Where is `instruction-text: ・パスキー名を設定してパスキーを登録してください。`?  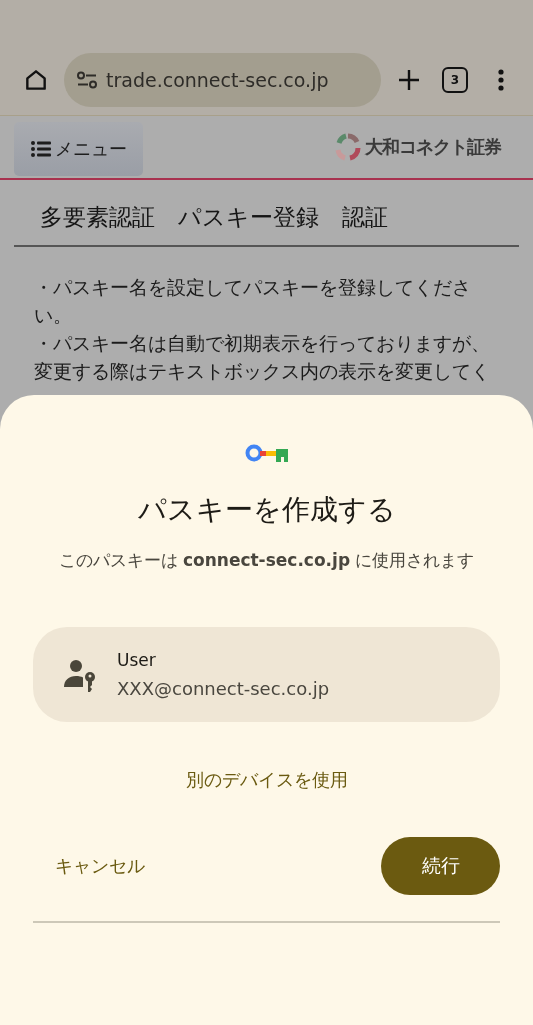
instruction-text: ・パスキー名を設定してパスキーを登録してください。 is located at coordinates (252, 301).